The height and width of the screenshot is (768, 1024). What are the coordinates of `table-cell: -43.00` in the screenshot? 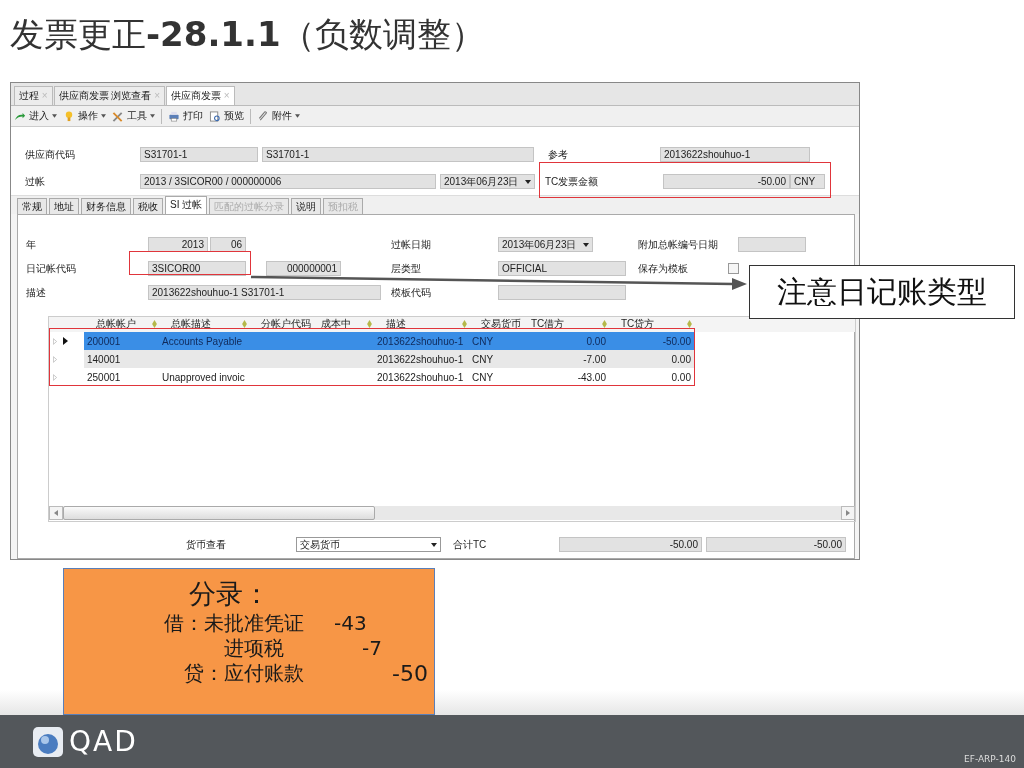 It's located at (591, 377).